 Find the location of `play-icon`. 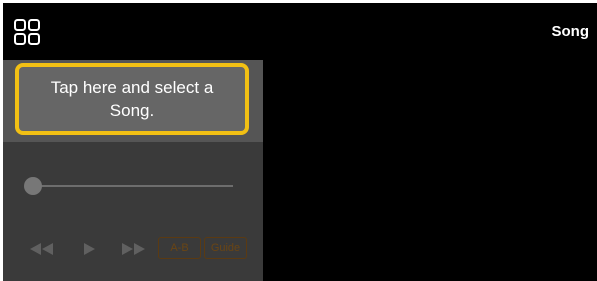

play-icon is located at coordinates (89, 251).